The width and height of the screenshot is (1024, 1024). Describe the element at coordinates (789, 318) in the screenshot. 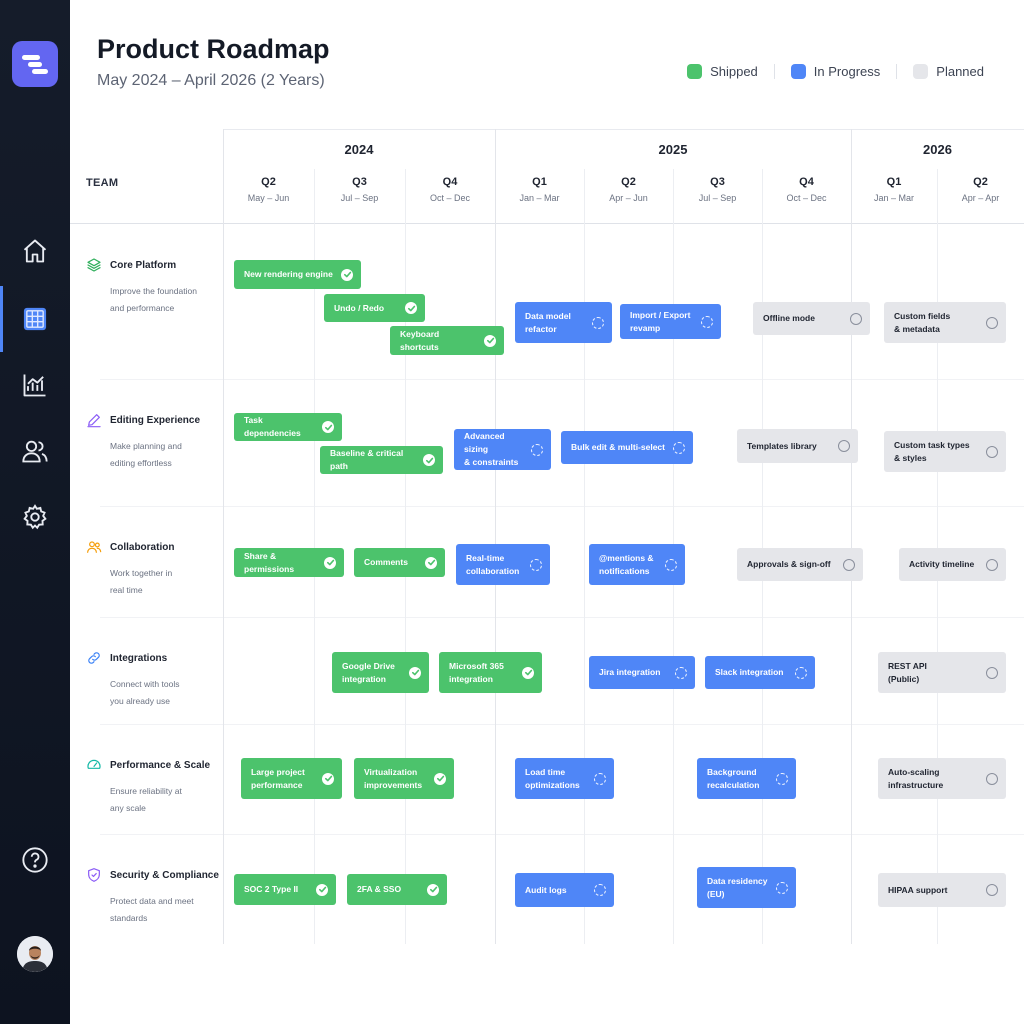

I see `roadmap-item-label: Offline mode` at that location.